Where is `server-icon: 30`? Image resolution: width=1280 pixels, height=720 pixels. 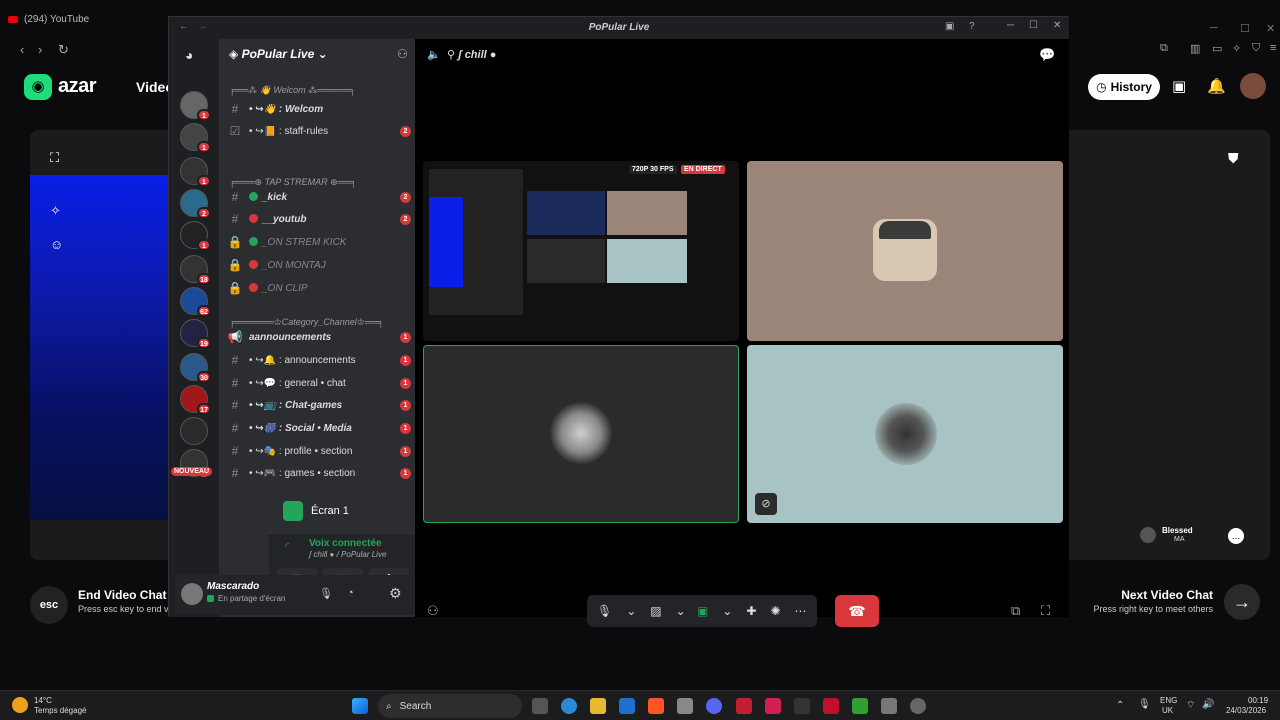
server-icon: 30 is located at coordinates (195, 368).